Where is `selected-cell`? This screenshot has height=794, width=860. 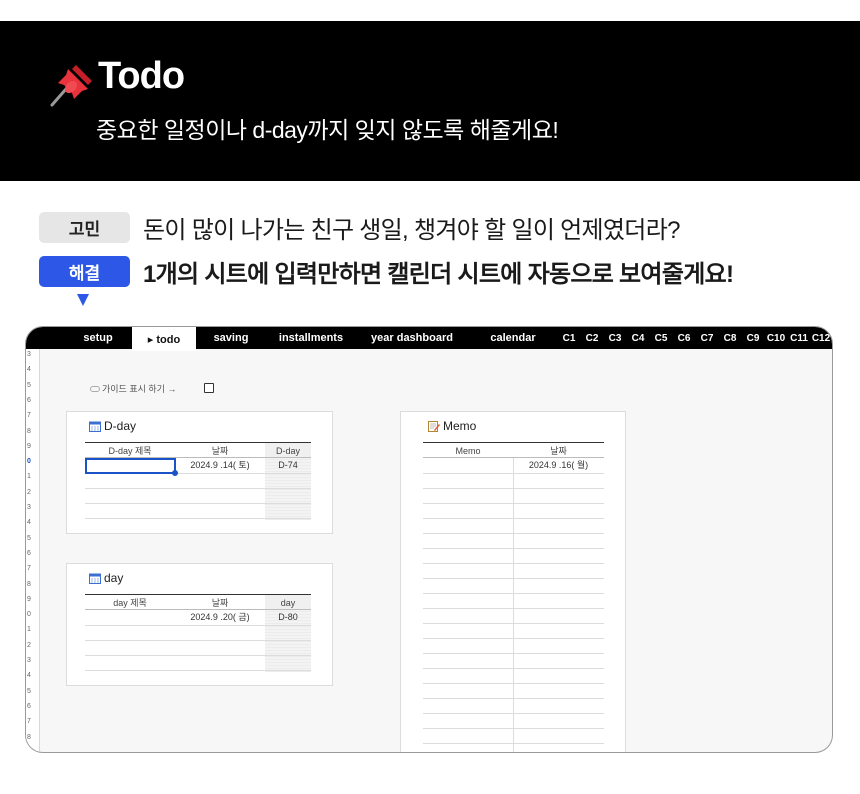
selected-cell is located at coordinates (131, 467).